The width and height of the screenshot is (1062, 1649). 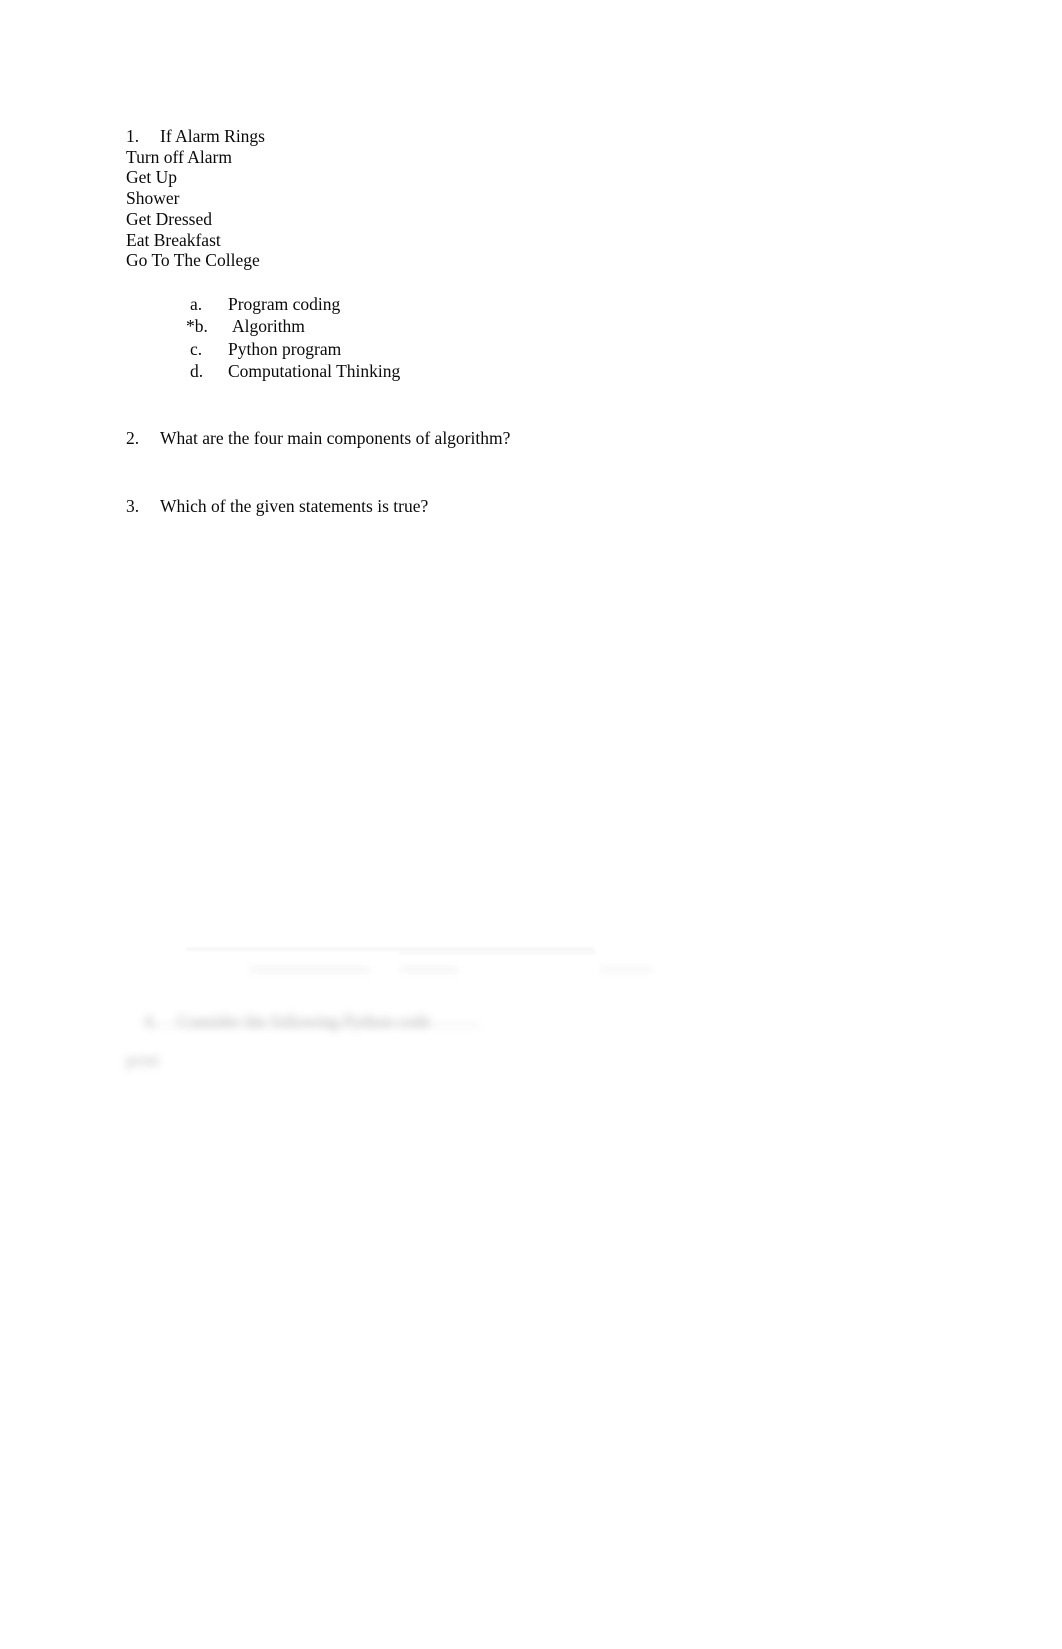 What do you see at coordinates (193, 260) in the screenshot?
I see `step-item: Go To The College` at bounding box center [193, 260].